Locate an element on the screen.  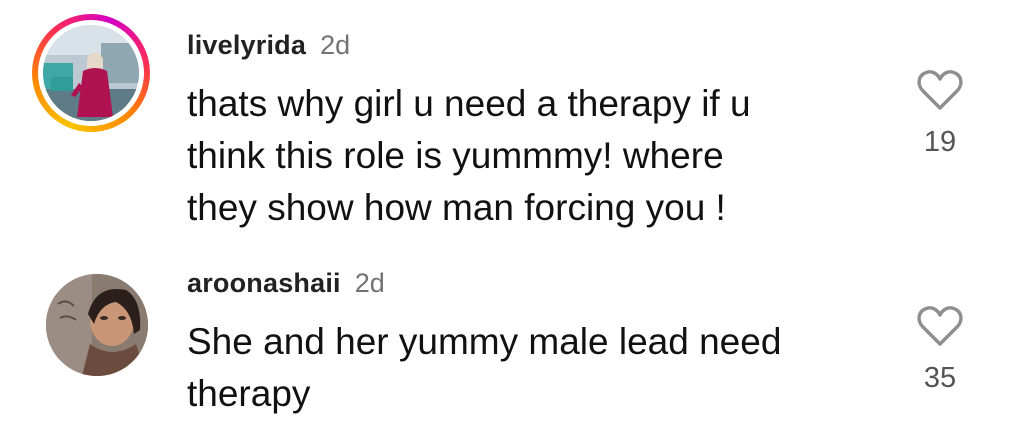
like-count: 19 is located at coordinates (940, 142).